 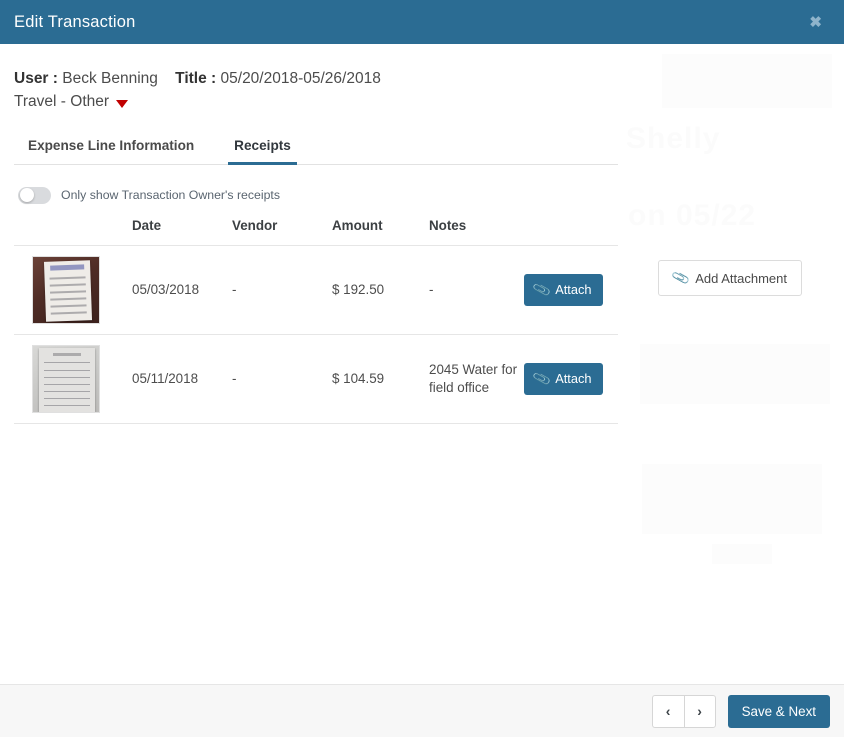 I want to click on only-show-owner-receipts-toggle, so click(x=34, y=195).